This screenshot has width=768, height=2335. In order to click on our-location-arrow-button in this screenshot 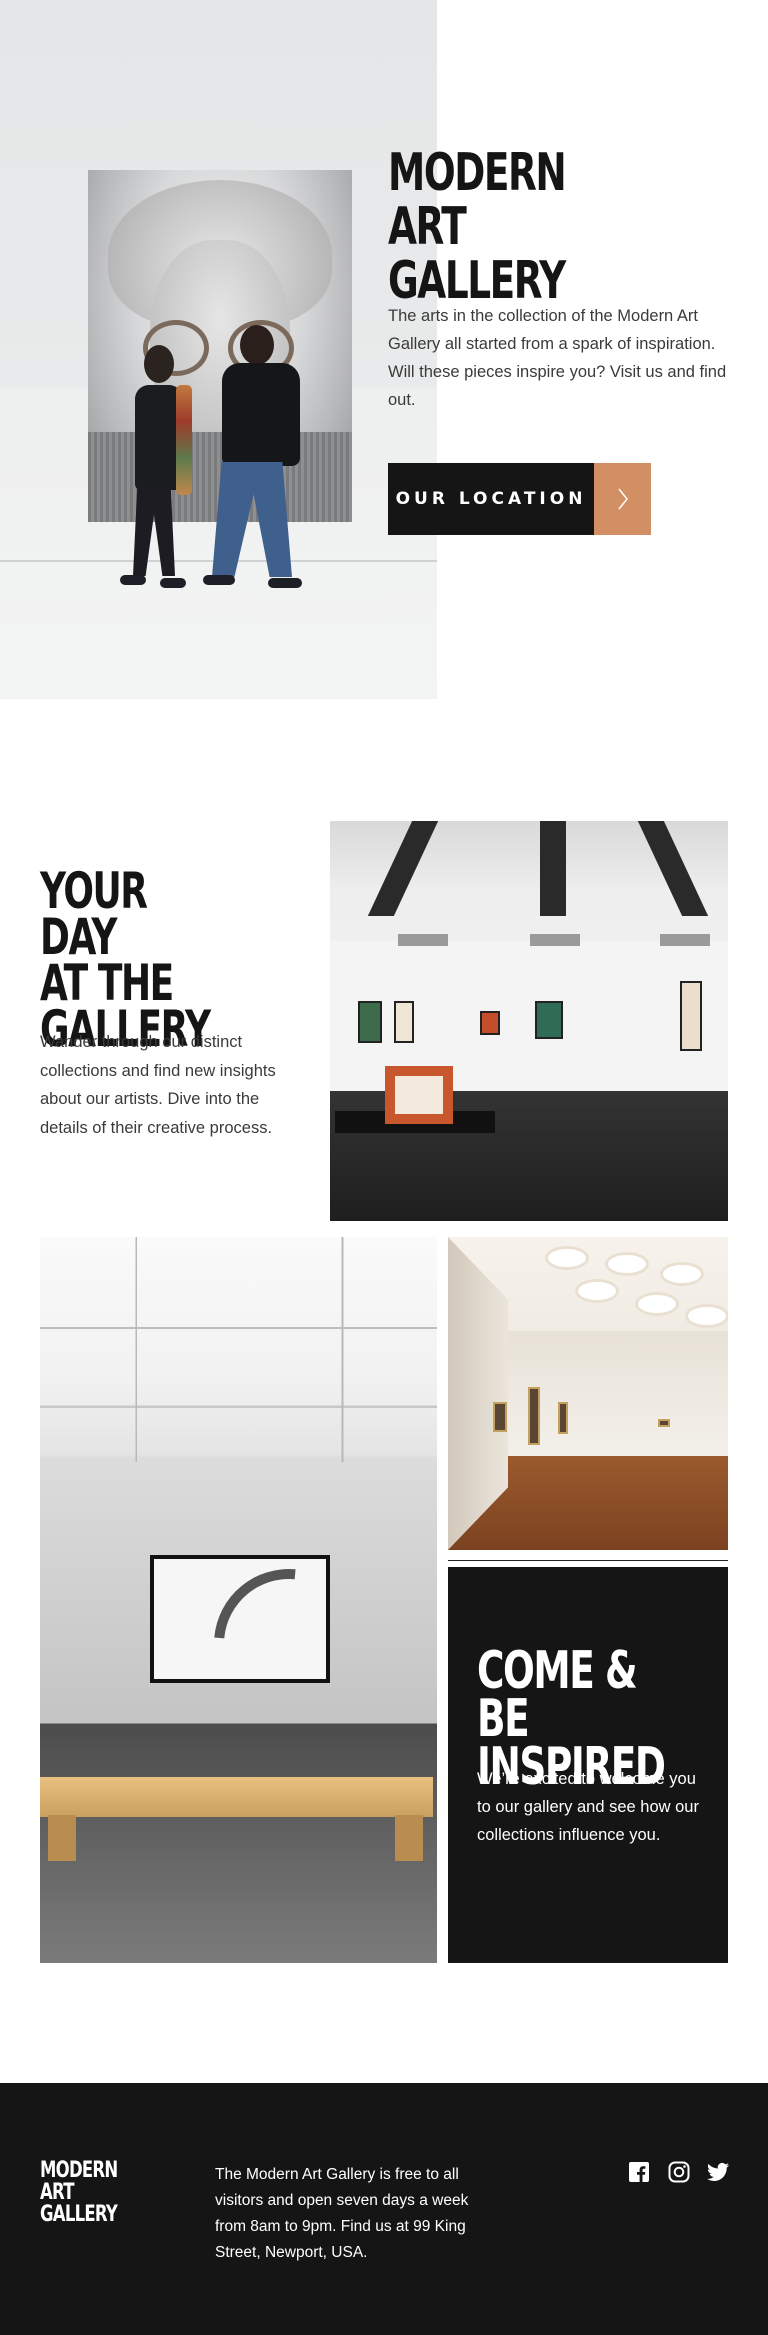, I will do `click(622, 499)`.